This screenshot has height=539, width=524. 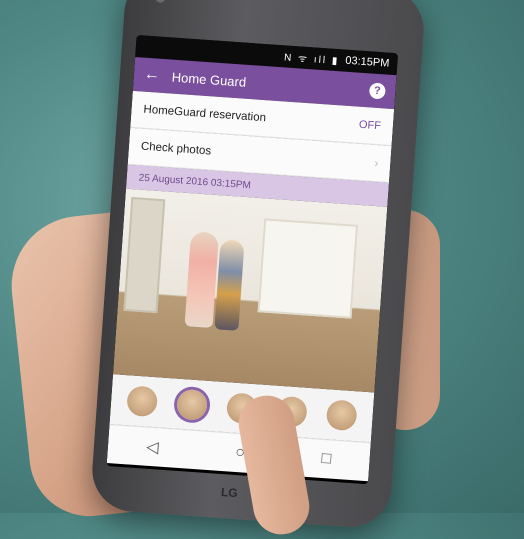 I want to click on reservation-label: HomeGuard reservation, so click(x=205, y=114).